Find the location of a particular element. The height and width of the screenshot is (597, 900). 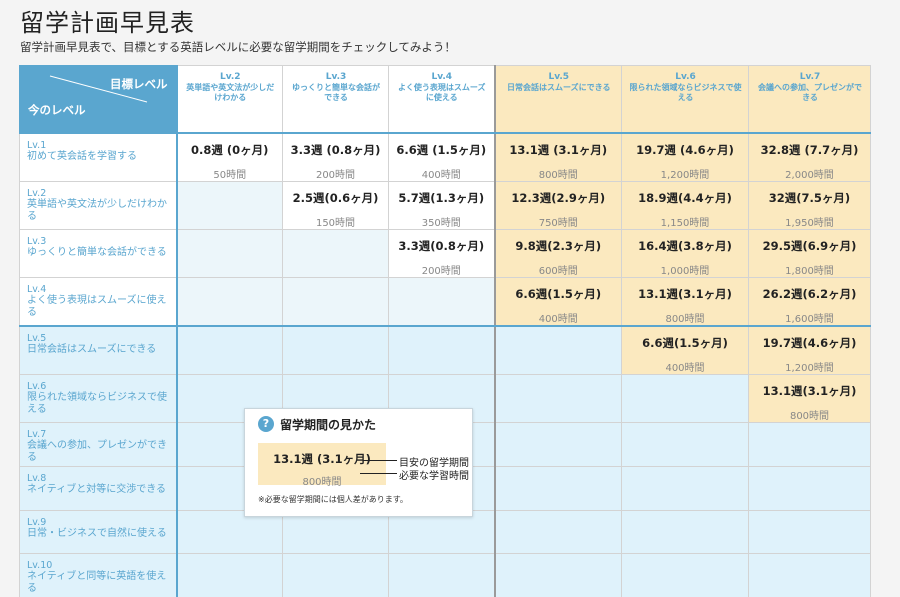

duration-weeks: 19.7週 (4.6ヶ月) is located at coordinates (685, 149).